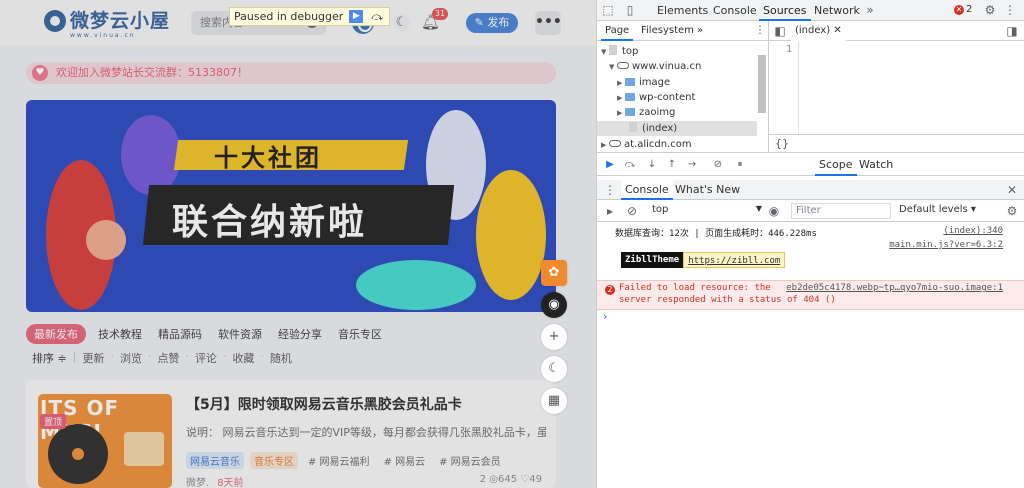 This screenshot has width=1024, height=488. What do you see at coordinates (762, 84) in the screenshot?
I see `navigator-scrollbar` at bounding box center [762, 84].